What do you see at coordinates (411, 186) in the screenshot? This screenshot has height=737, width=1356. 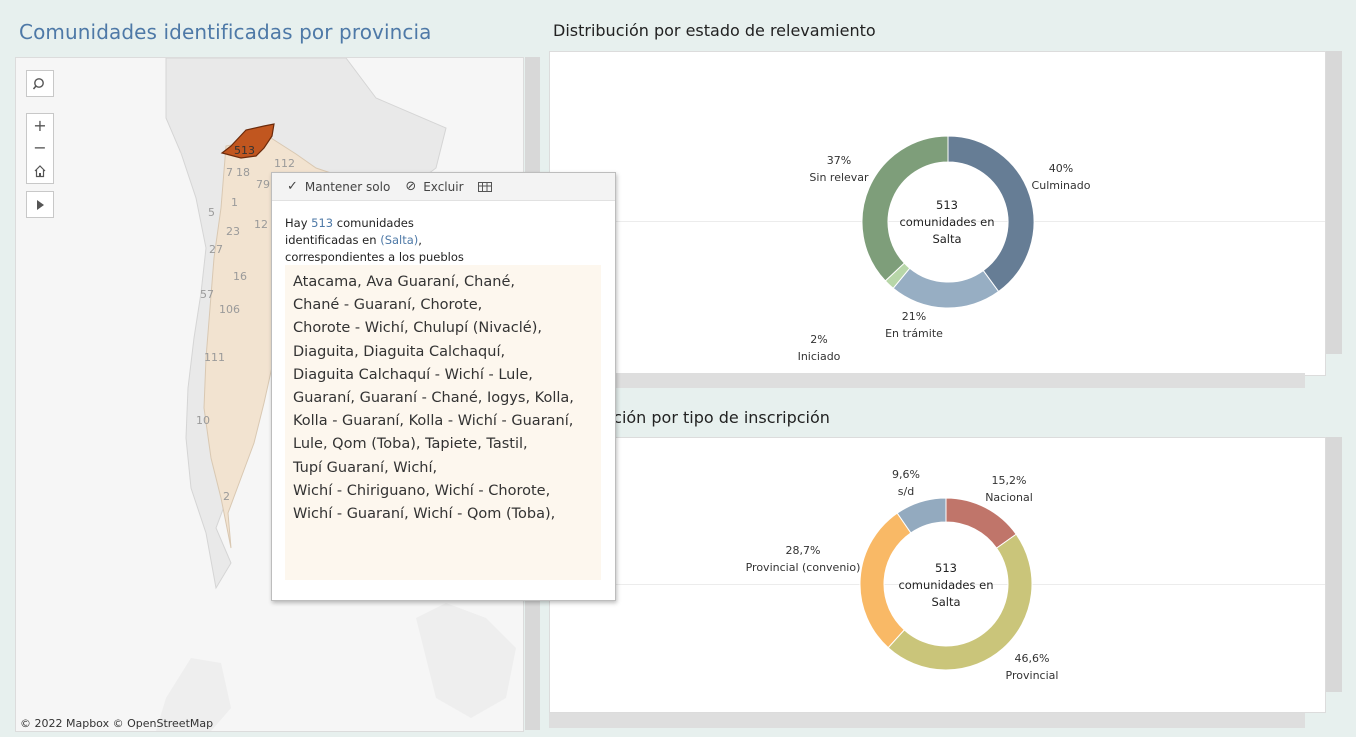 I see `exclude-icon: ⊘` at bounding box center [411, 186].